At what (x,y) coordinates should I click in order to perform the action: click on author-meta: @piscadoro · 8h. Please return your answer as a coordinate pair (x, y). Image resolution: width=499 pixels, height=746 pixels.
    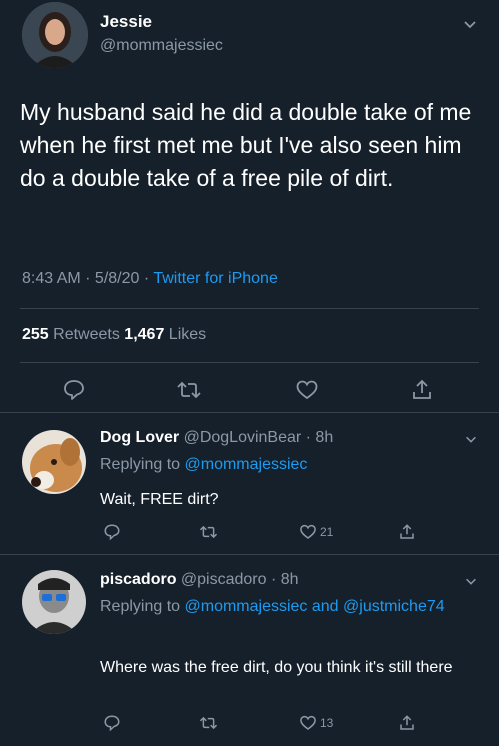
    Looking at the image, I should click on (237, 579).